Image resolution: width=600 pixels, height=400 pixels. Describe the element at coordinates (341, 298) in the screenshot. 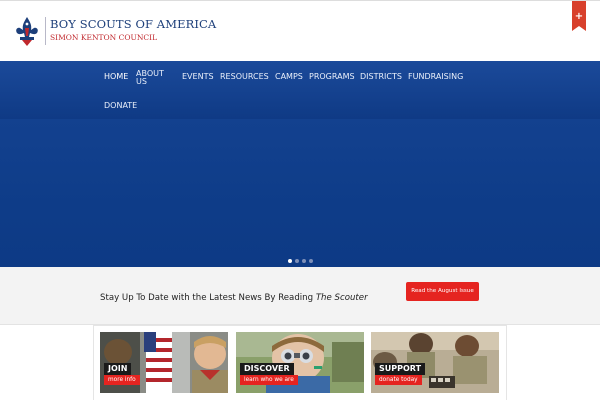

I see `newsletter-publication: The Scouter` at that location.